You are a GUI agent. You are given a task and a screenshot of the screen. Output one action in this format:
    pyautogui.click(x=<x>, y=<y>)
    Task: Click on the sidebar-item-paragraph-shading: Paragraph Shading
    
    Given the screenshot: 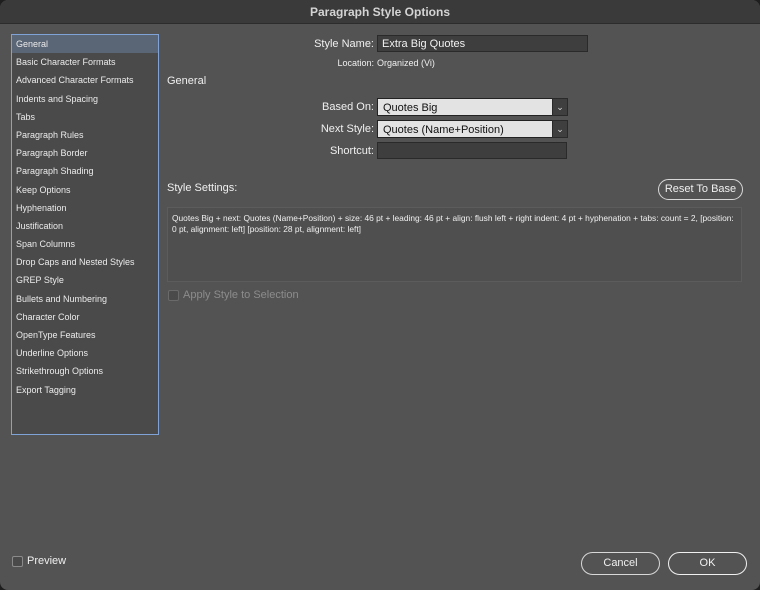 What is the action you would take?
    pyautogui.click(x=85, y=171)
    